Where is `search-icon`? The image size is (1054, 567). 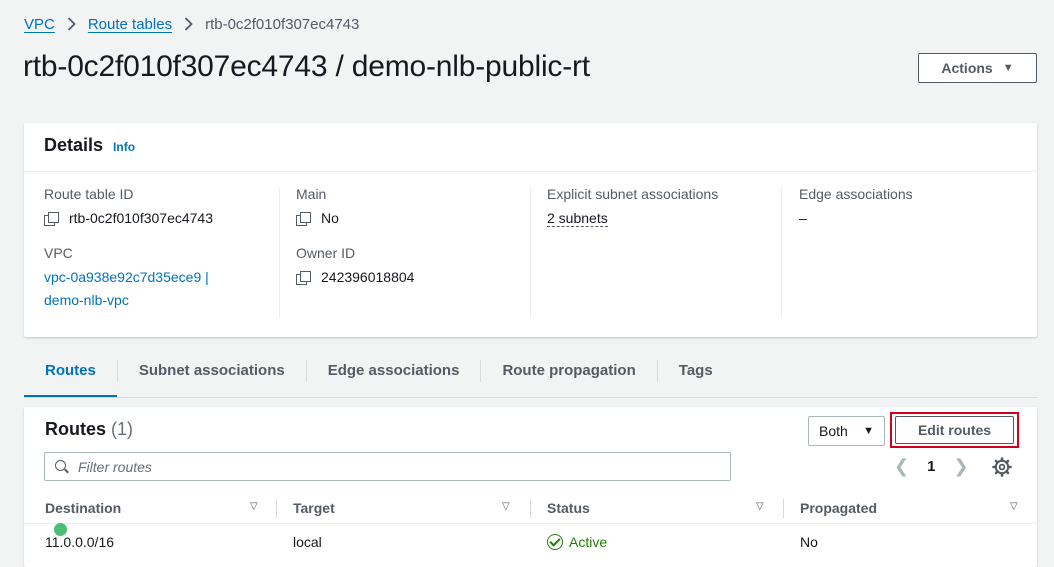
search-icon is located at coordinates (62, 466).